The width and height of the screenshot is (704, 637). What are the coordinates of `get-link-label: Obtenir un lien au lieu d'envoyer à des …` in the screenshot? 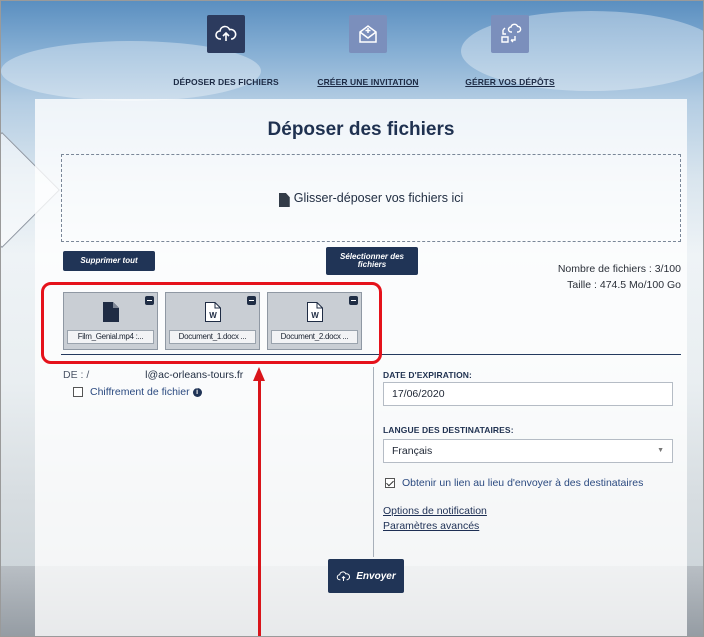 It's located at (523, 483).